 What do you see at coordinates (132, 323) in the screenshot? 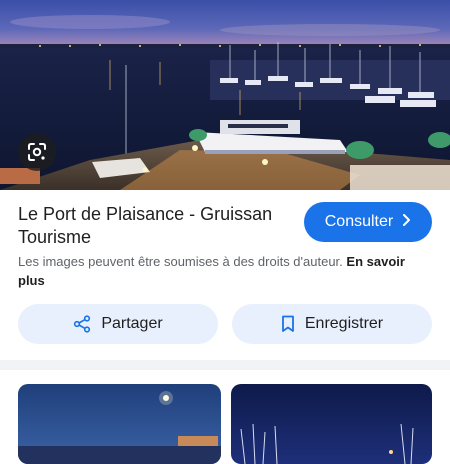
I see `share-button-label: Partager` at bounding box center [132, 323].